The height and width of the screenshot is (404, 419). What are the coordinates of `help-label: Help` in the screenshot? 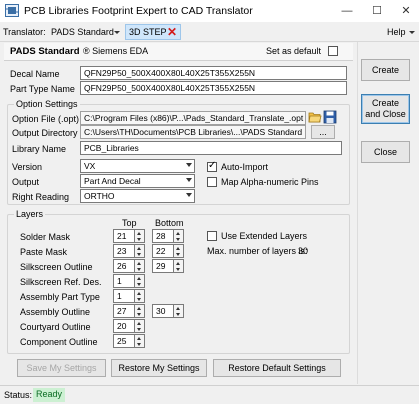 It's located at (396, 32).